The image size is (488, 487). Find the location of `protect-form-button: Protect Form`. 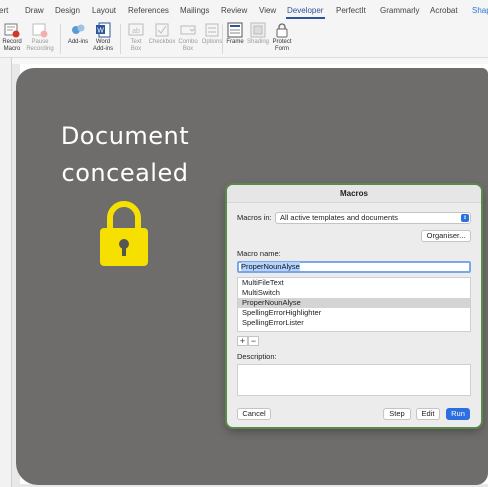

protect-form-button: Protect Form is located at coordinates (282, 37).